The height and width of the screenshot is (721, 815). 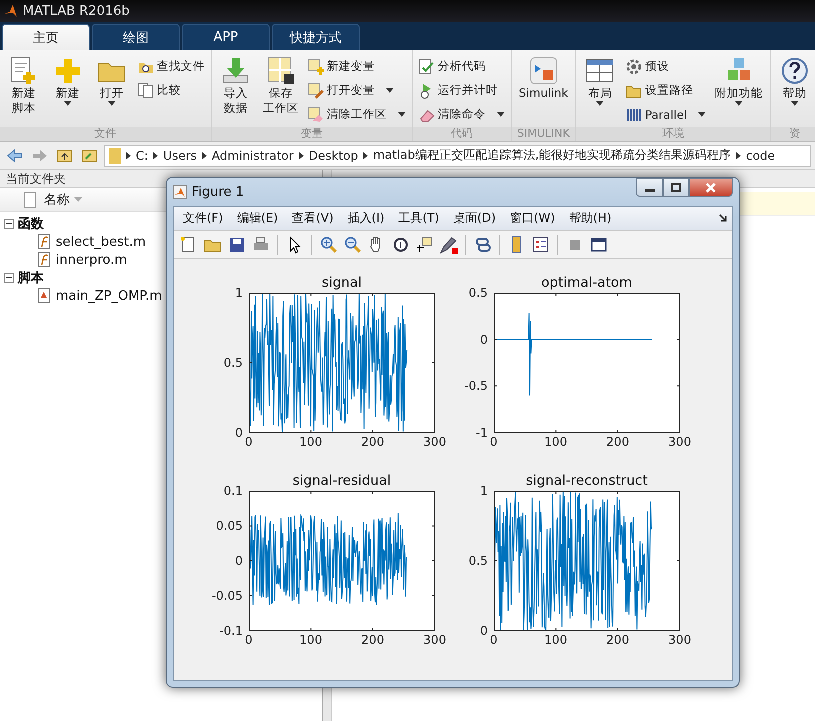 I want to click on gear-icon, so click(x=634, y=66).